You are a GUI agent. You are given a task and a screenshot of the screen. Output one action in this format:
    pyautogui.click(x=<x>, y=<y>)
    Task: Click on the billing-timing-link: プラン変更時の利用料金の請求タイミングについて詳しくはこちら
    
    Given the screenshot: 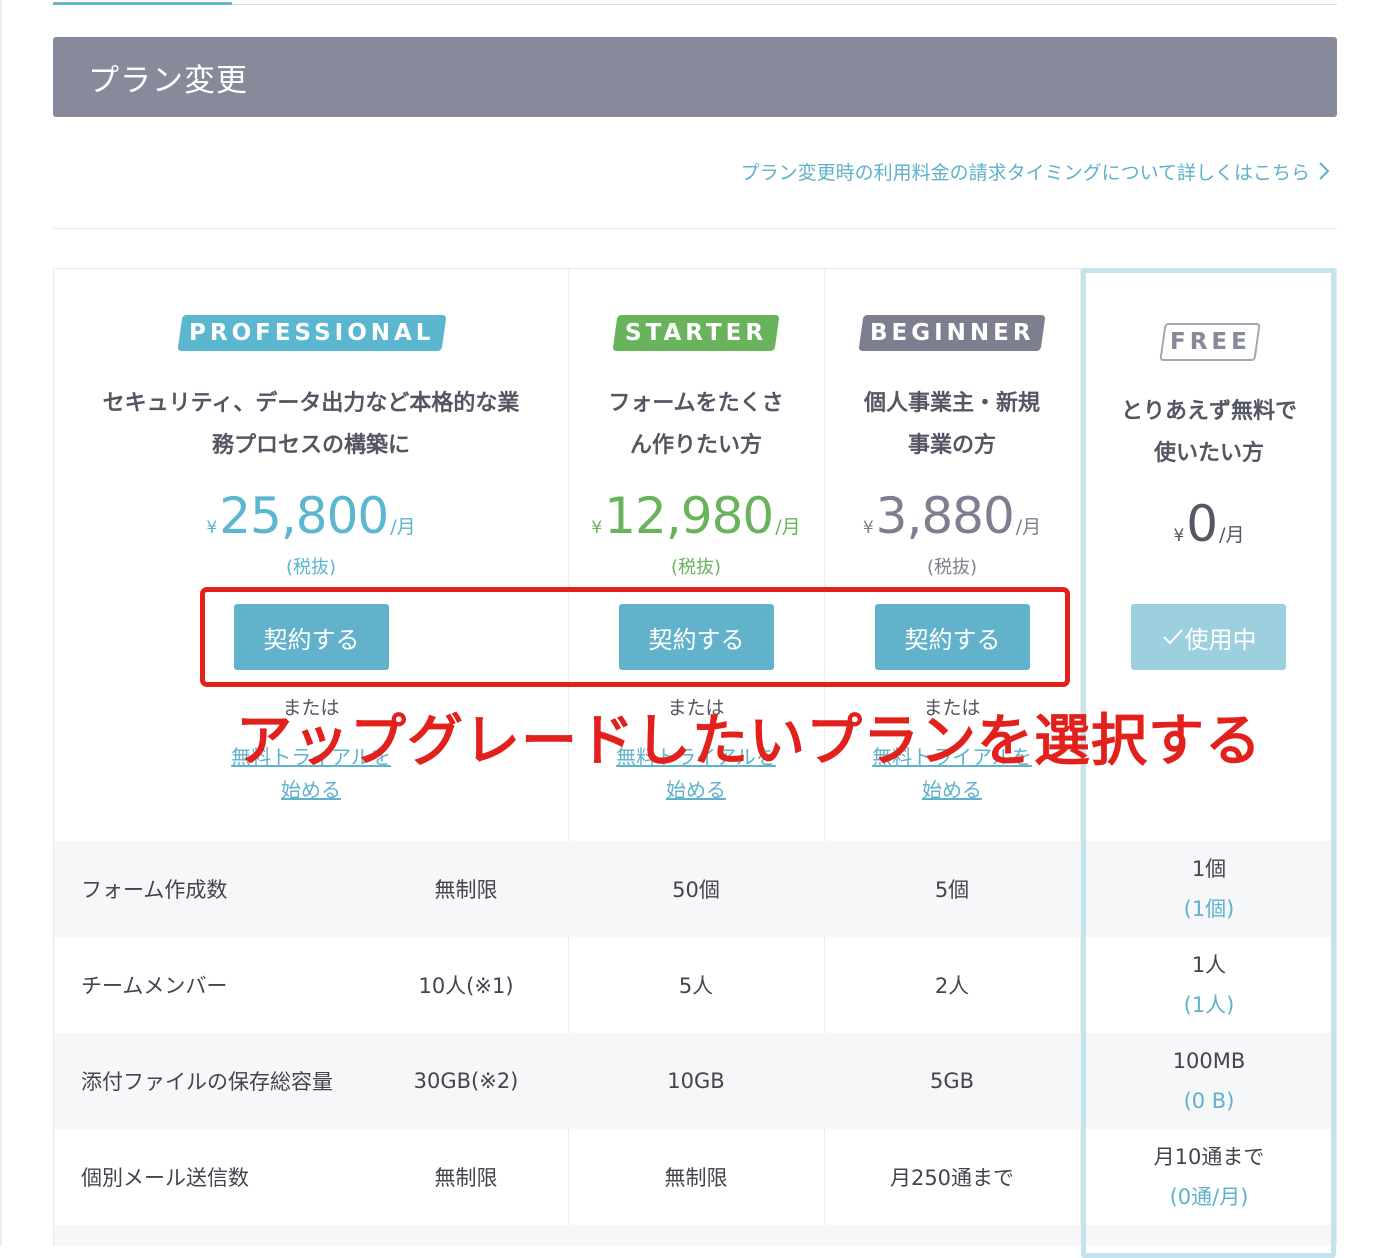 What is the action you would take?
    pyautogui.click(x=1037, y=171)
    